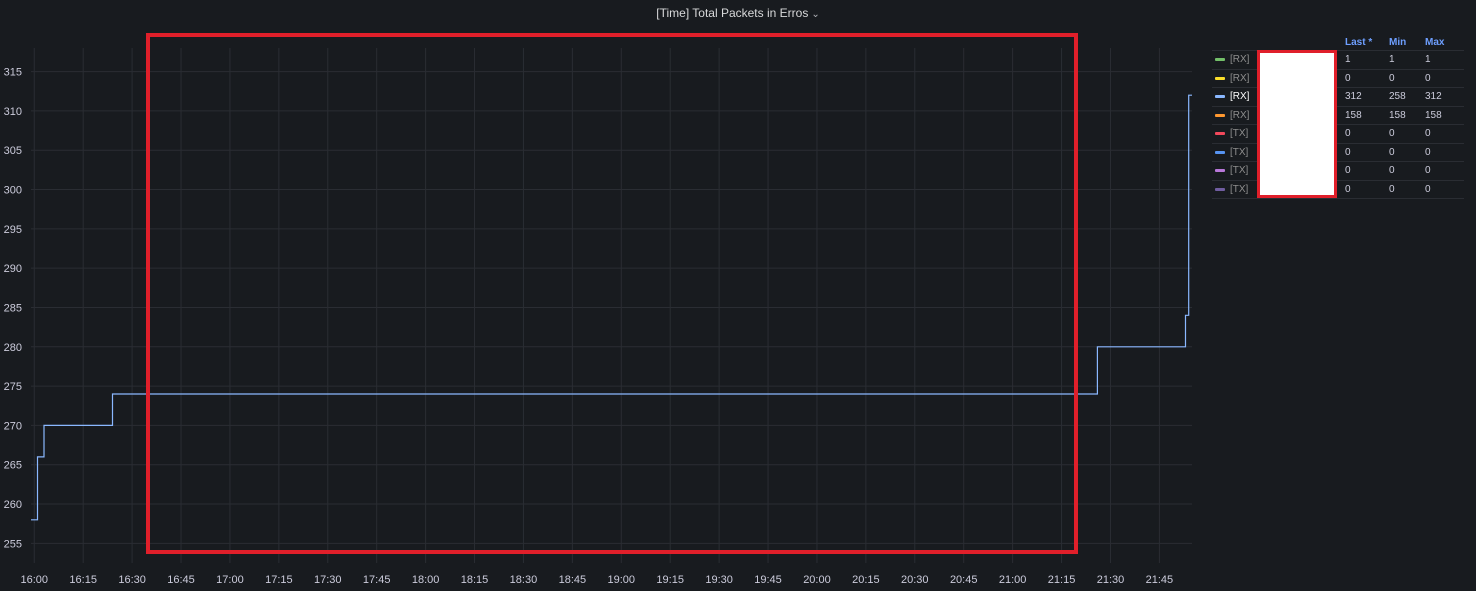  What do you see at coordinates (524, 580) in the screenshot?
I see `x-tick-label: 18:30` at bounding box center [524, 580].